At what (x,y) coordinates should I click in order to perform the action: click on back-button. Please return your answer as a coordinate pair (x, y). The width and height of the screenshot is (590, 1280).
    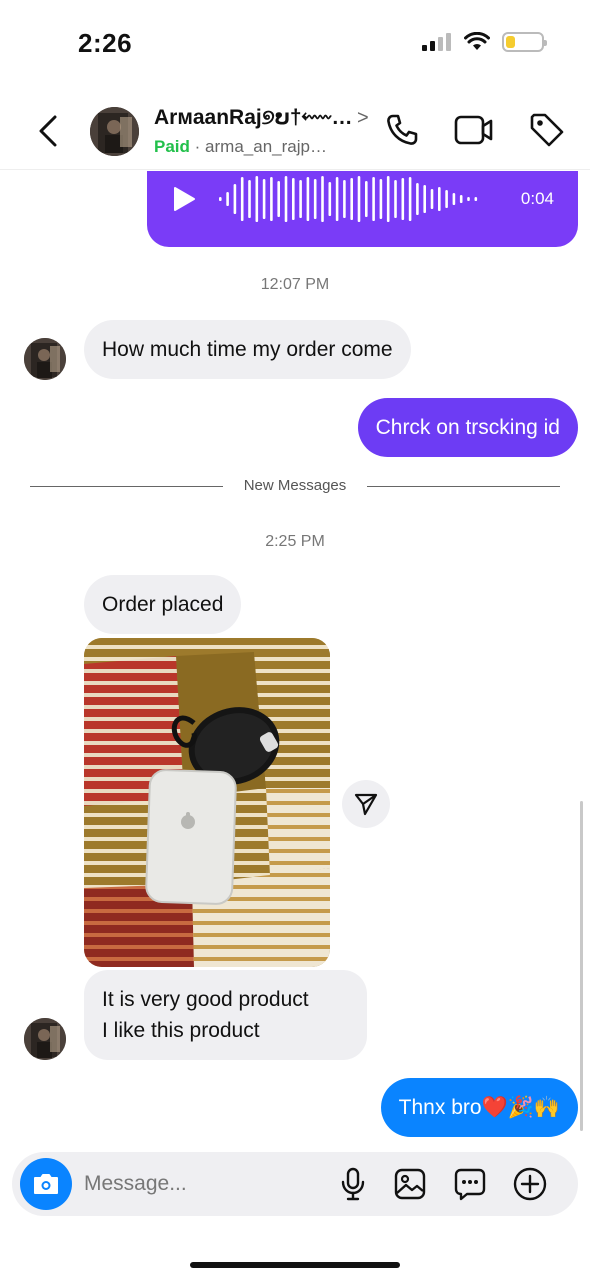
    Looking at the image, I should click on (48, 131).